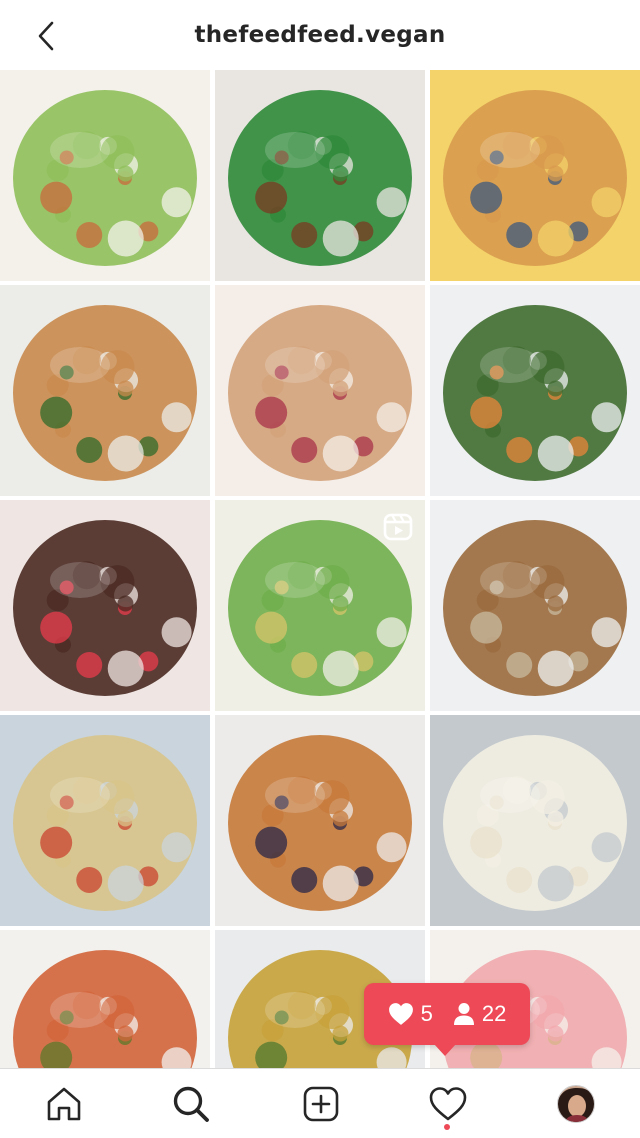 This screenshot has width=640, height=1138. What do you see at coordinates (105, 999) in the screenshot?
I see `post-hummus-grazing-platter` at bounding box center [105, 999].